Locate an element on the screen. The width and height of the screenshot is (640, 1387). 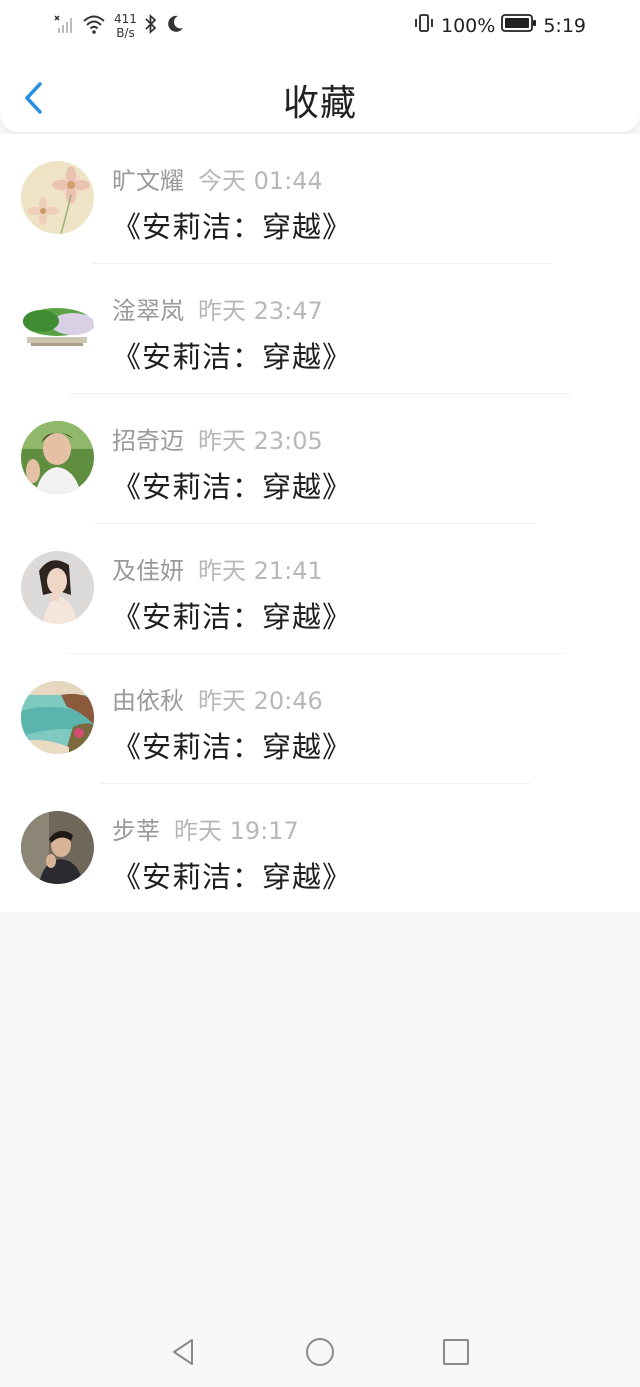
recents-square-icon is located at coordinates (456, 1352).